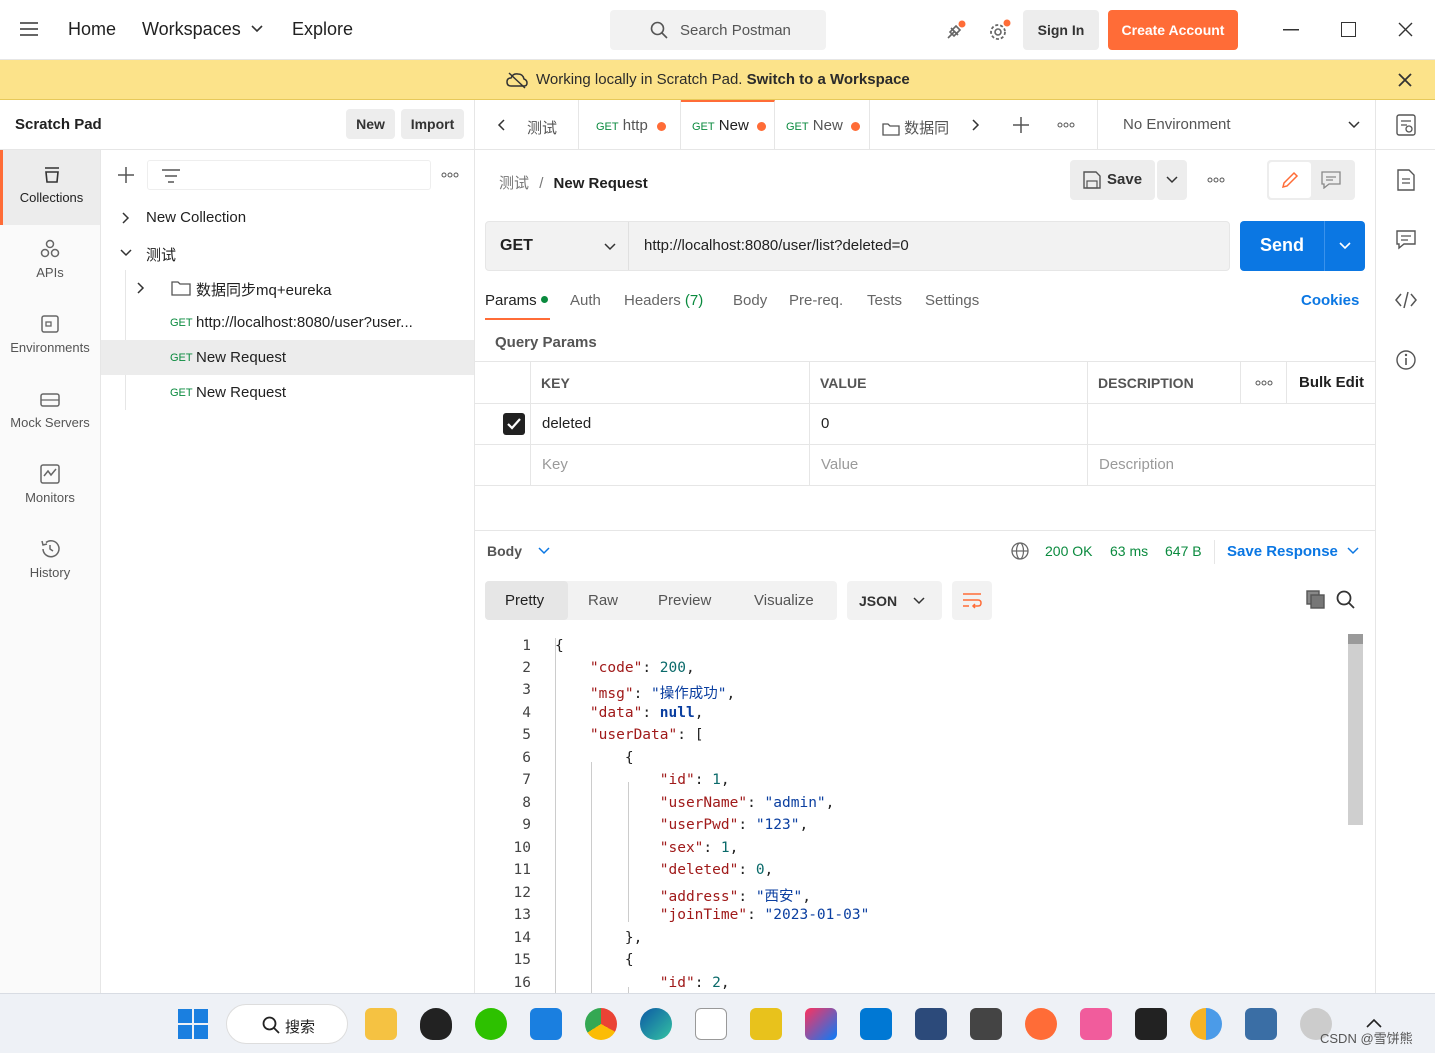 This screenshot has width=1435, height=1053. Describe the element at coordinates (601, 1024) in the screenshot. I see `chrome-icon` at that location.